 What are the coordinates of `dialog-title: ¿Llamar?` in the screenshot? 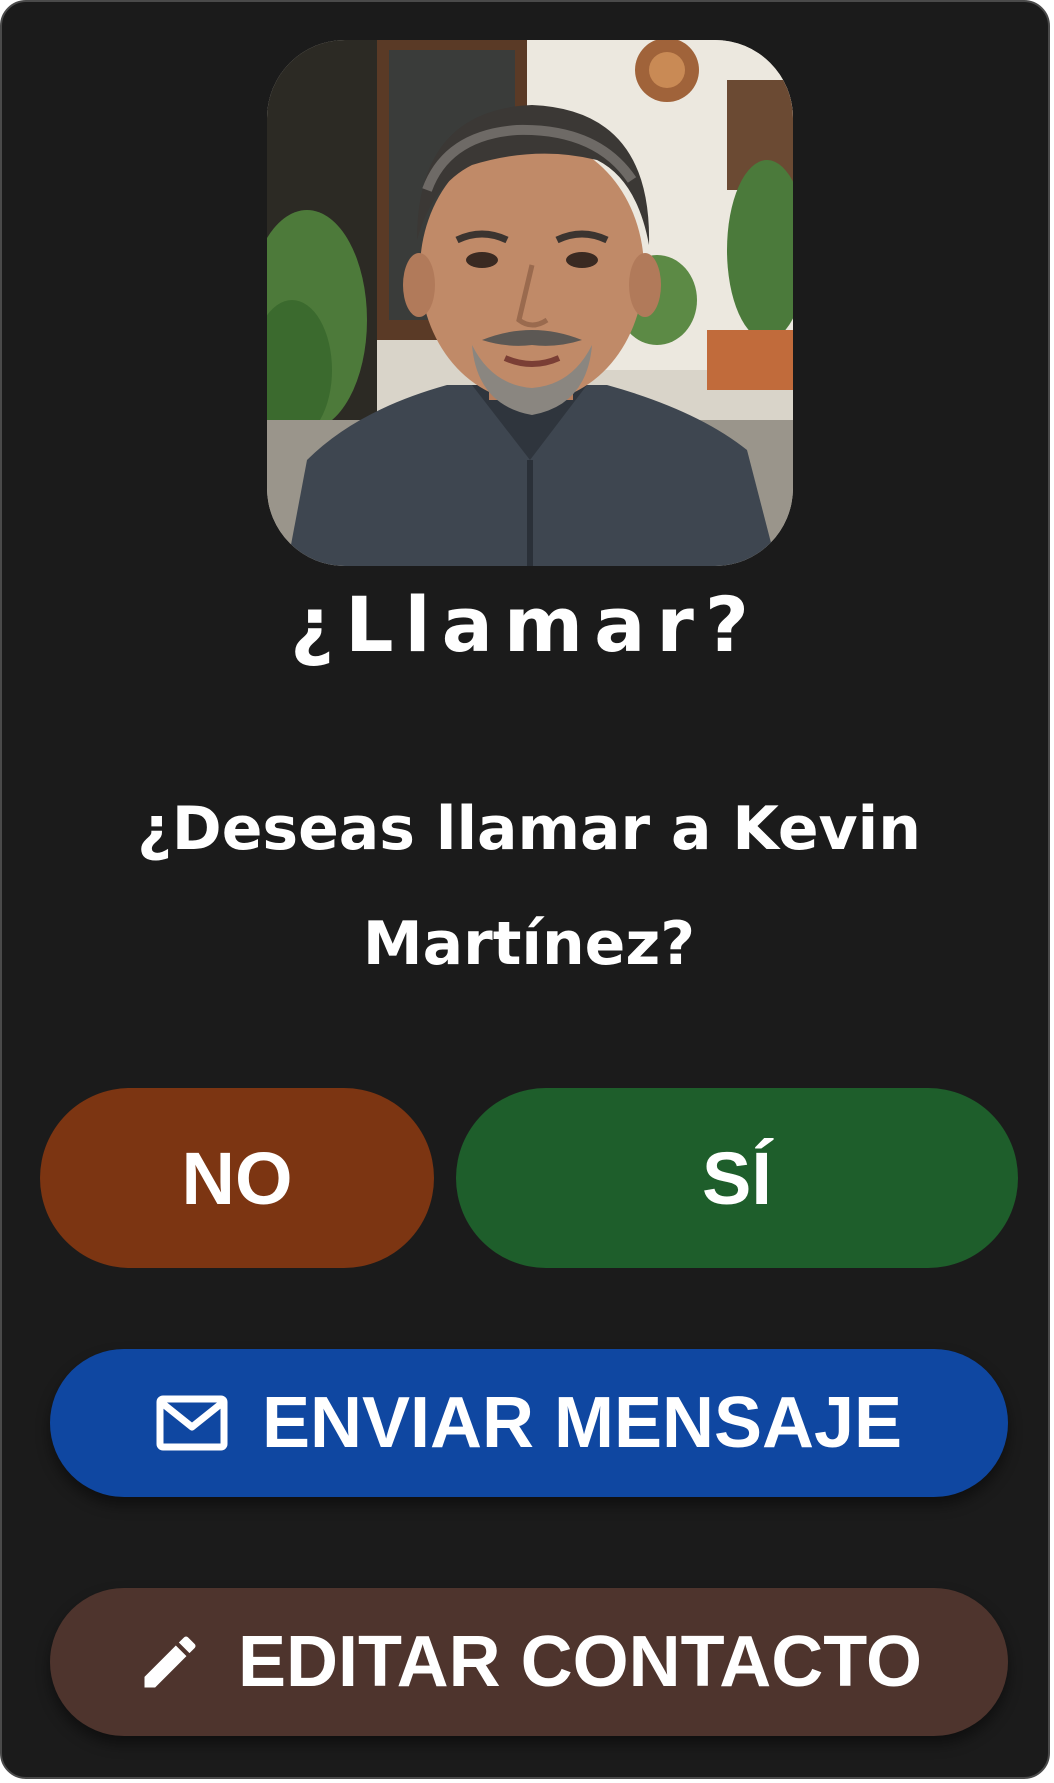 It's located at (525, 624).